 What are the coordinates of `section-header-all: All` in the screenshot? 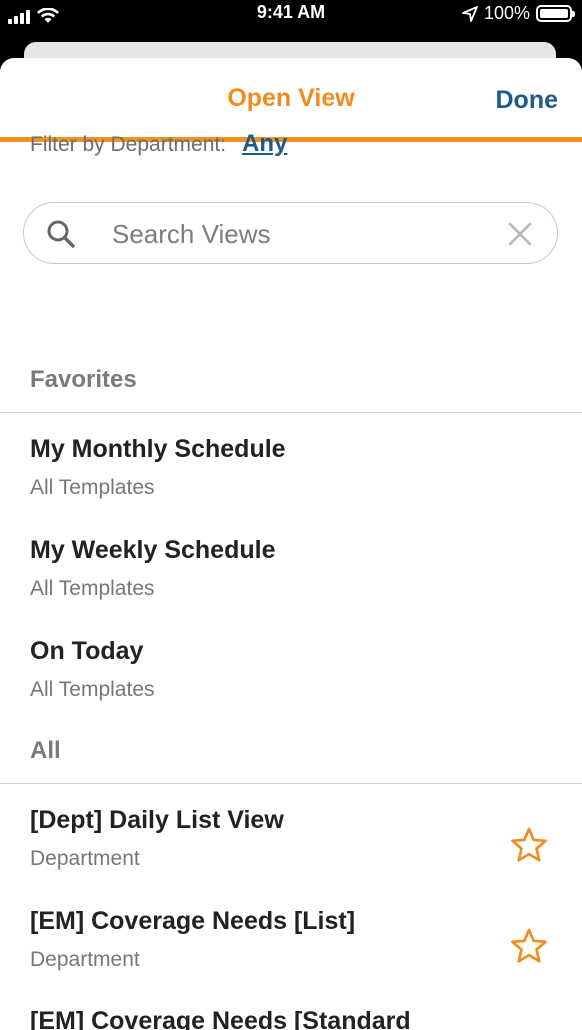 It's located at (291, 756).